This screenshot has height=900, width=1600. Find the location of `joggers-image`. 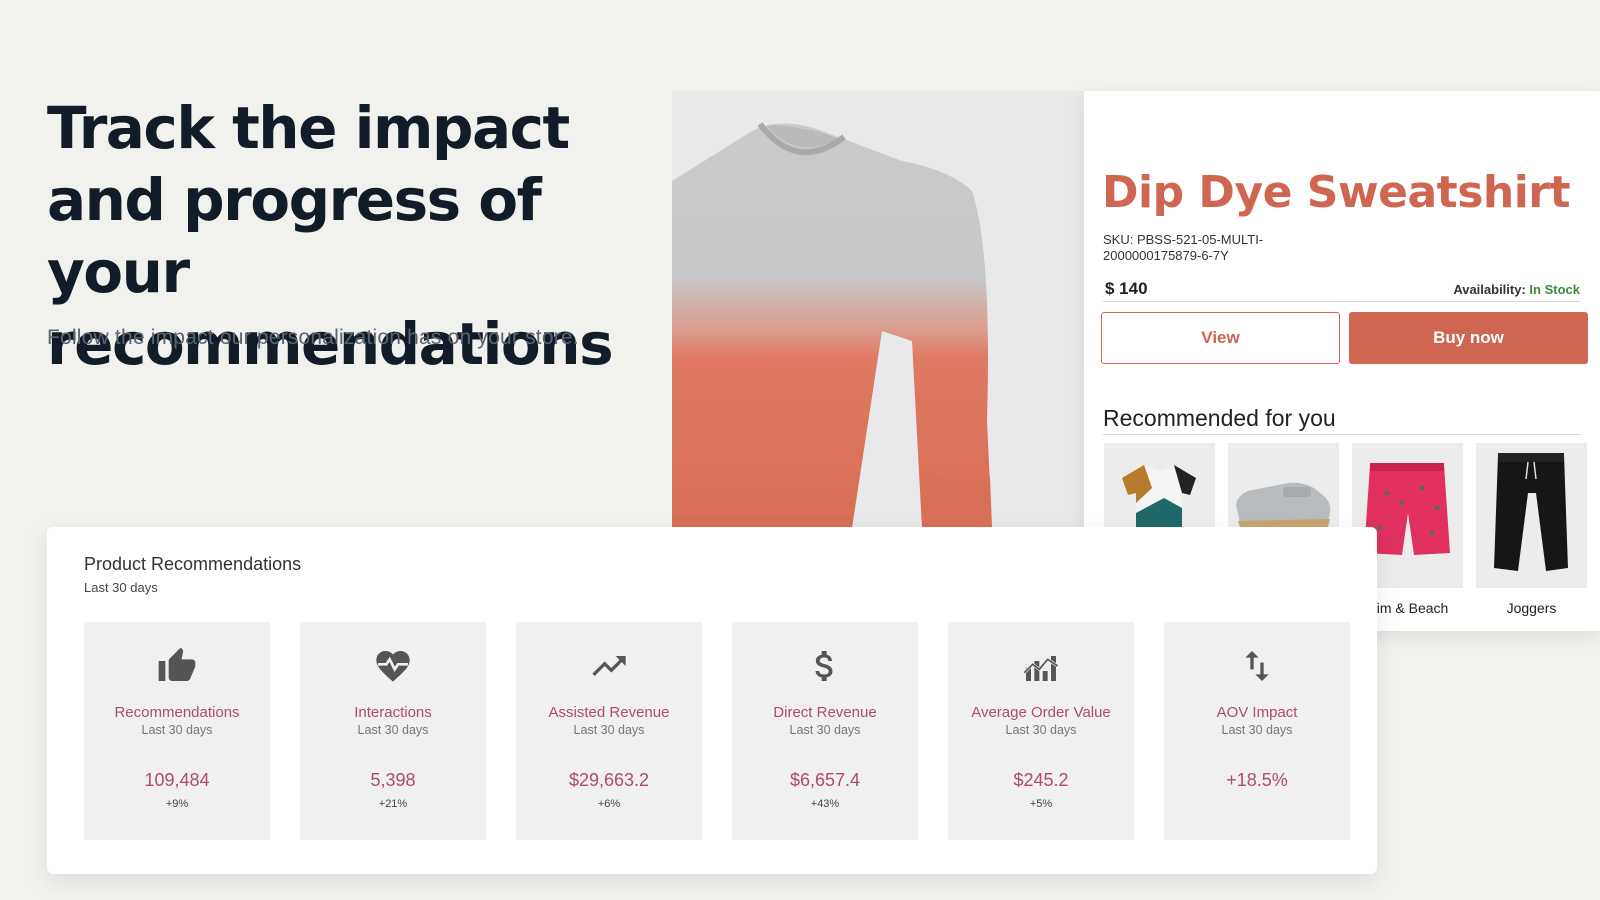

joggers-image is located at coordinates (1531, 515).